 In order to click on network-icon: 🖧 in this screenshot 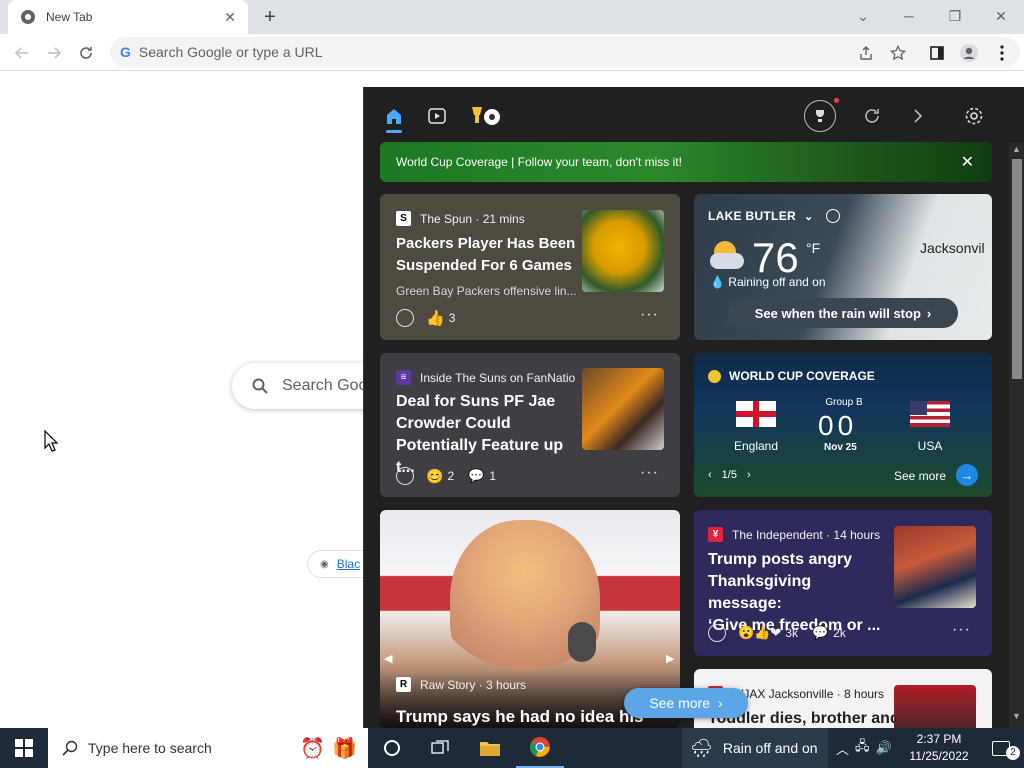, I will do `click(862, 748)`.